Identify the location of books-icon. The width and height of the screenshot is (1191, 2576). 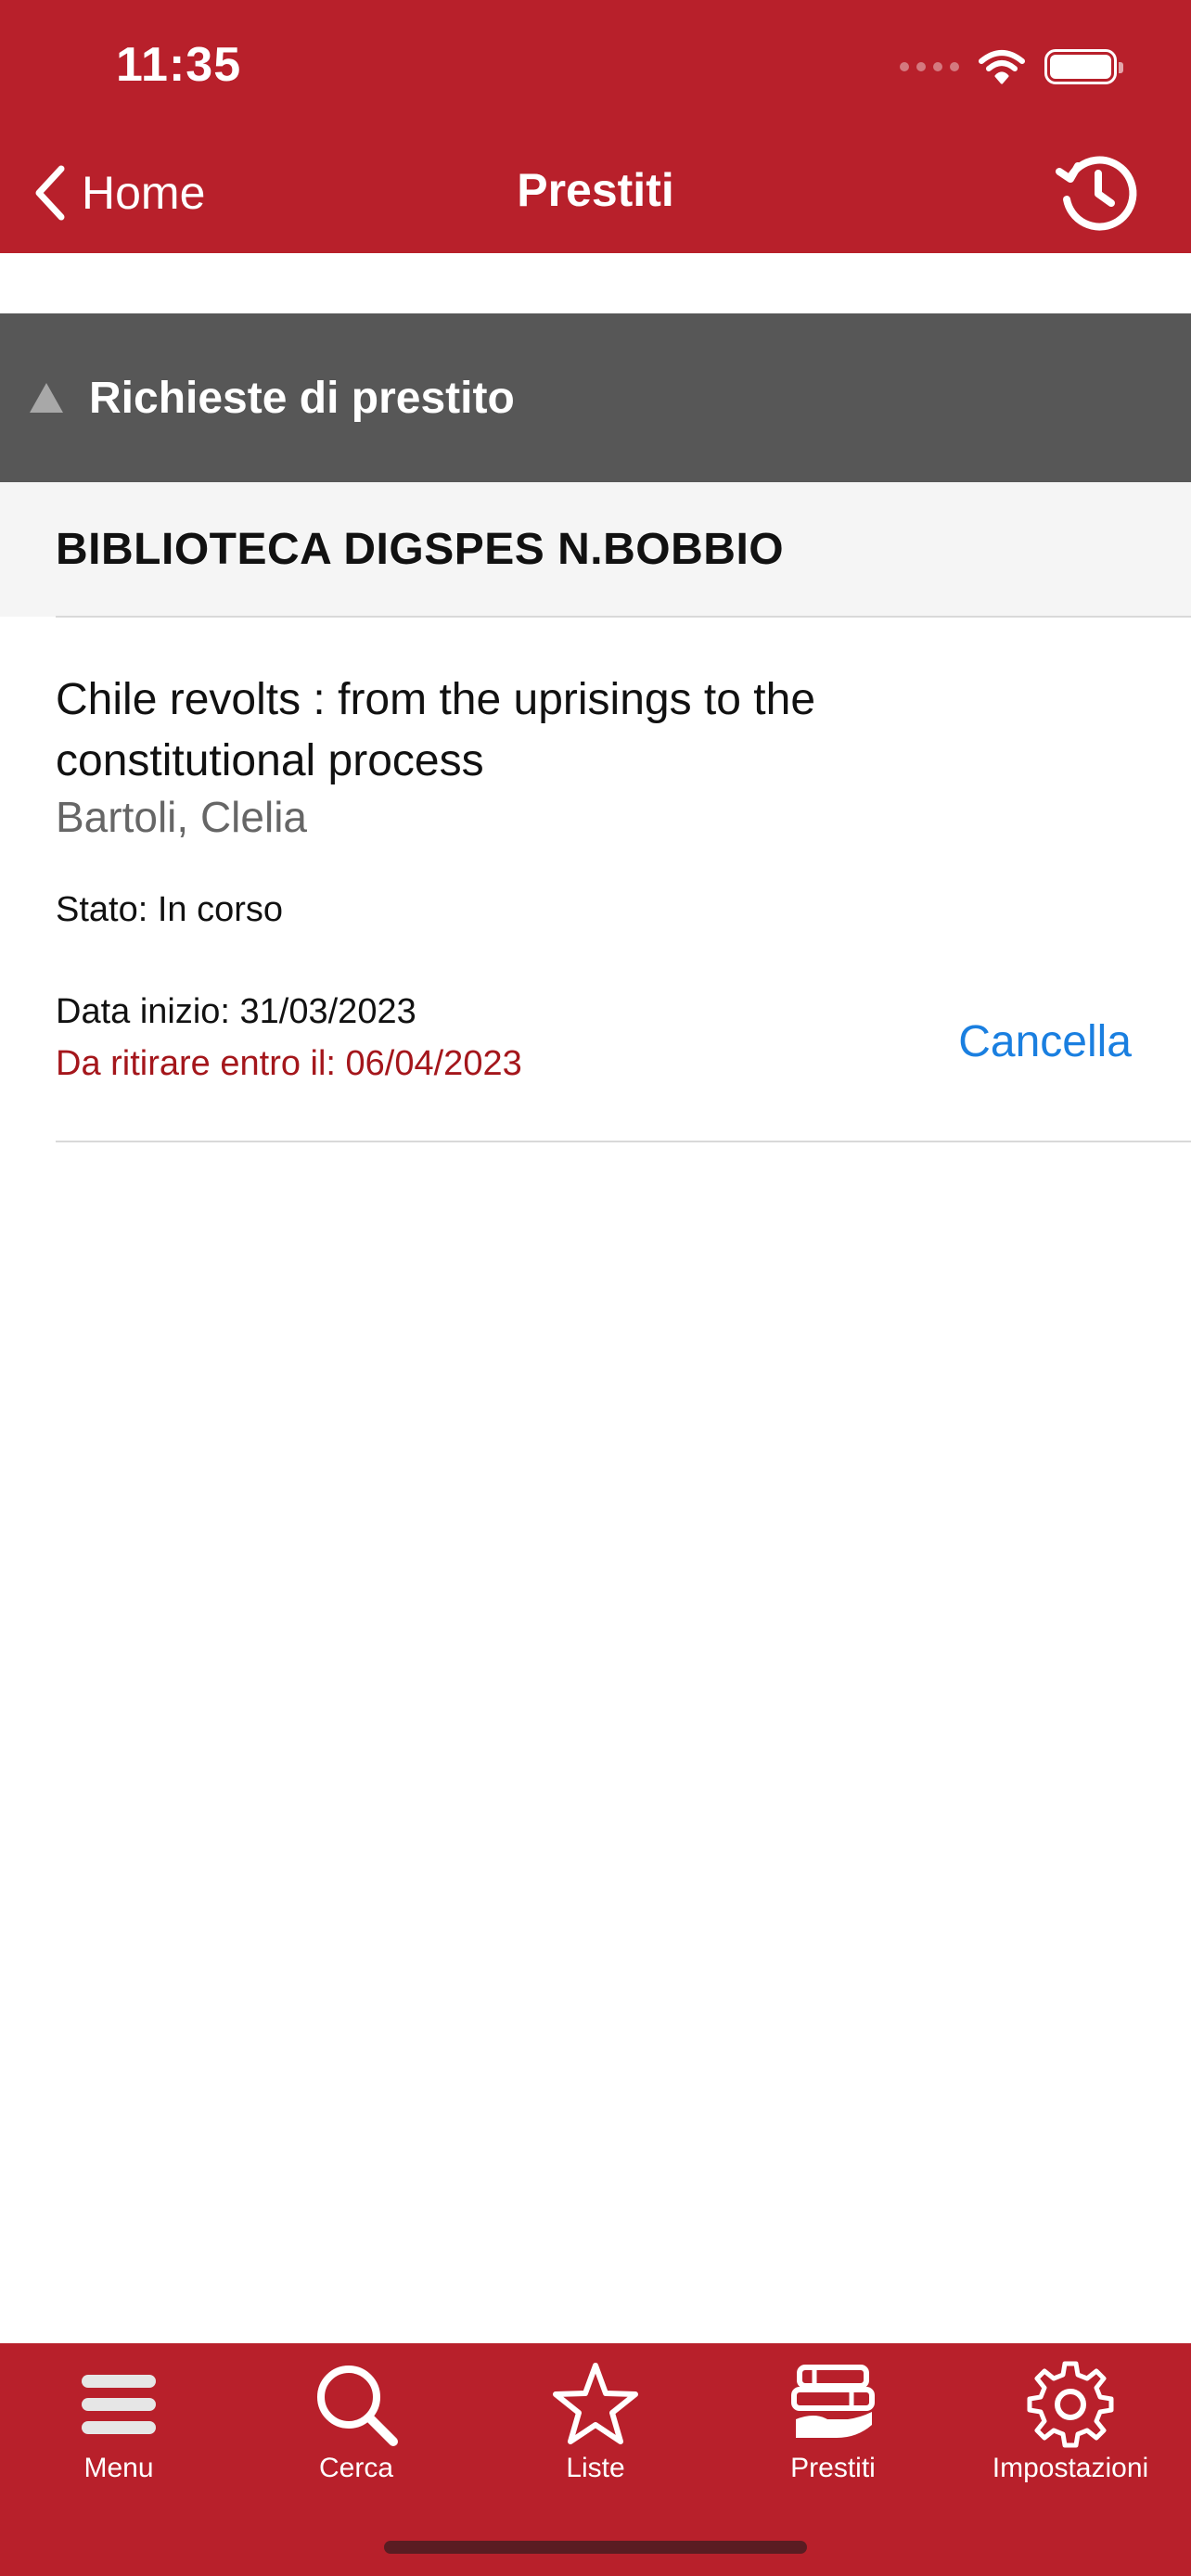
(833, 2401).